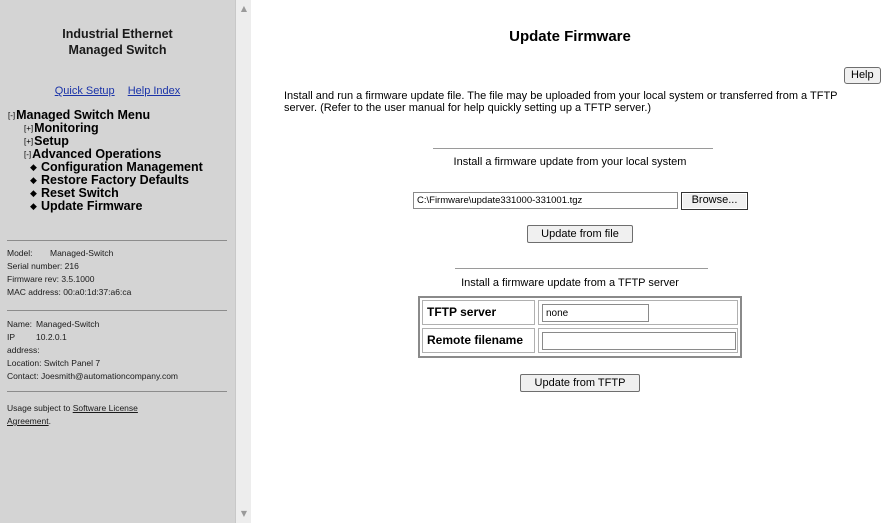  Describe the element at coordinates (119, 266) in the screenshot. I see `serial-row: Serial number: 216` at that location.